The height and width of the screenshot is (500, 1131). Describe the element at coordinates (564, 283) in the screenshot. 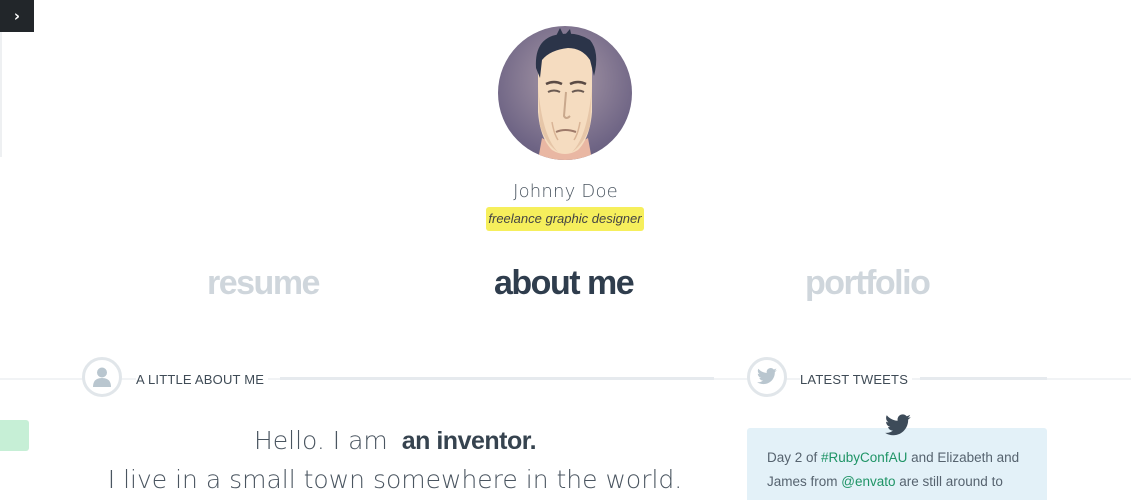

I see `nav-tab-about-me: about me` at that location.